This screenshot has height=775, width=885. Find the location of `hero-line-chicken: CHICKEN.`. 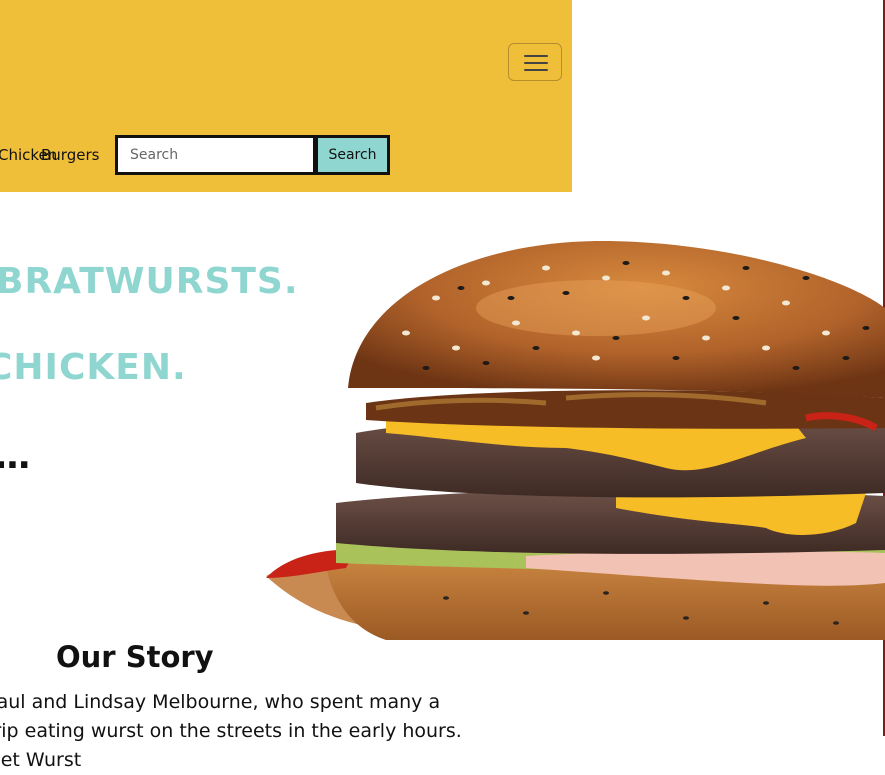

hero-line-chicken: CHICKEN. is located at coordinates (93, 367).